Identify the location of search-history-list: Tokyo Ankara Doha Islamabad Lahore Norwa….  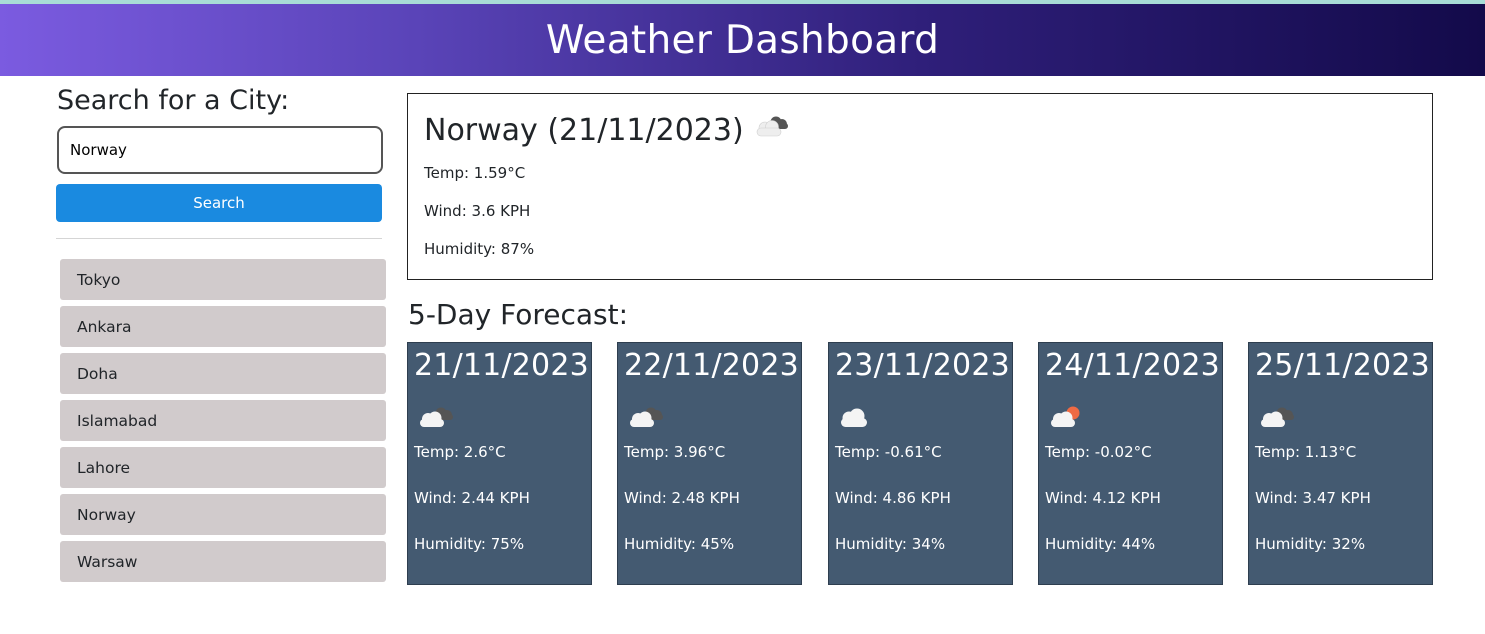
(223, 423).